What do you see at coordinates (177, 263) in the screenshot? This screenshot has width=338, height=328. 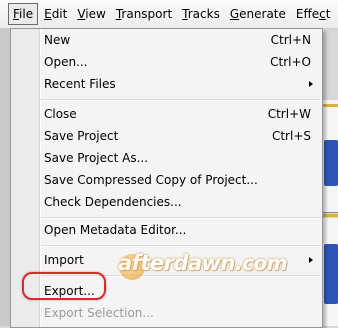 I see `watermark-brand: afterdawn` at bounding box center [177, 263].